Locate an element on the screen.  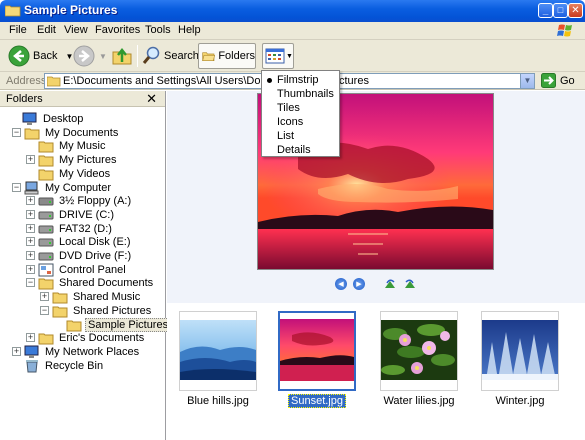
menu-view: View is located at coordinates (76, 30).